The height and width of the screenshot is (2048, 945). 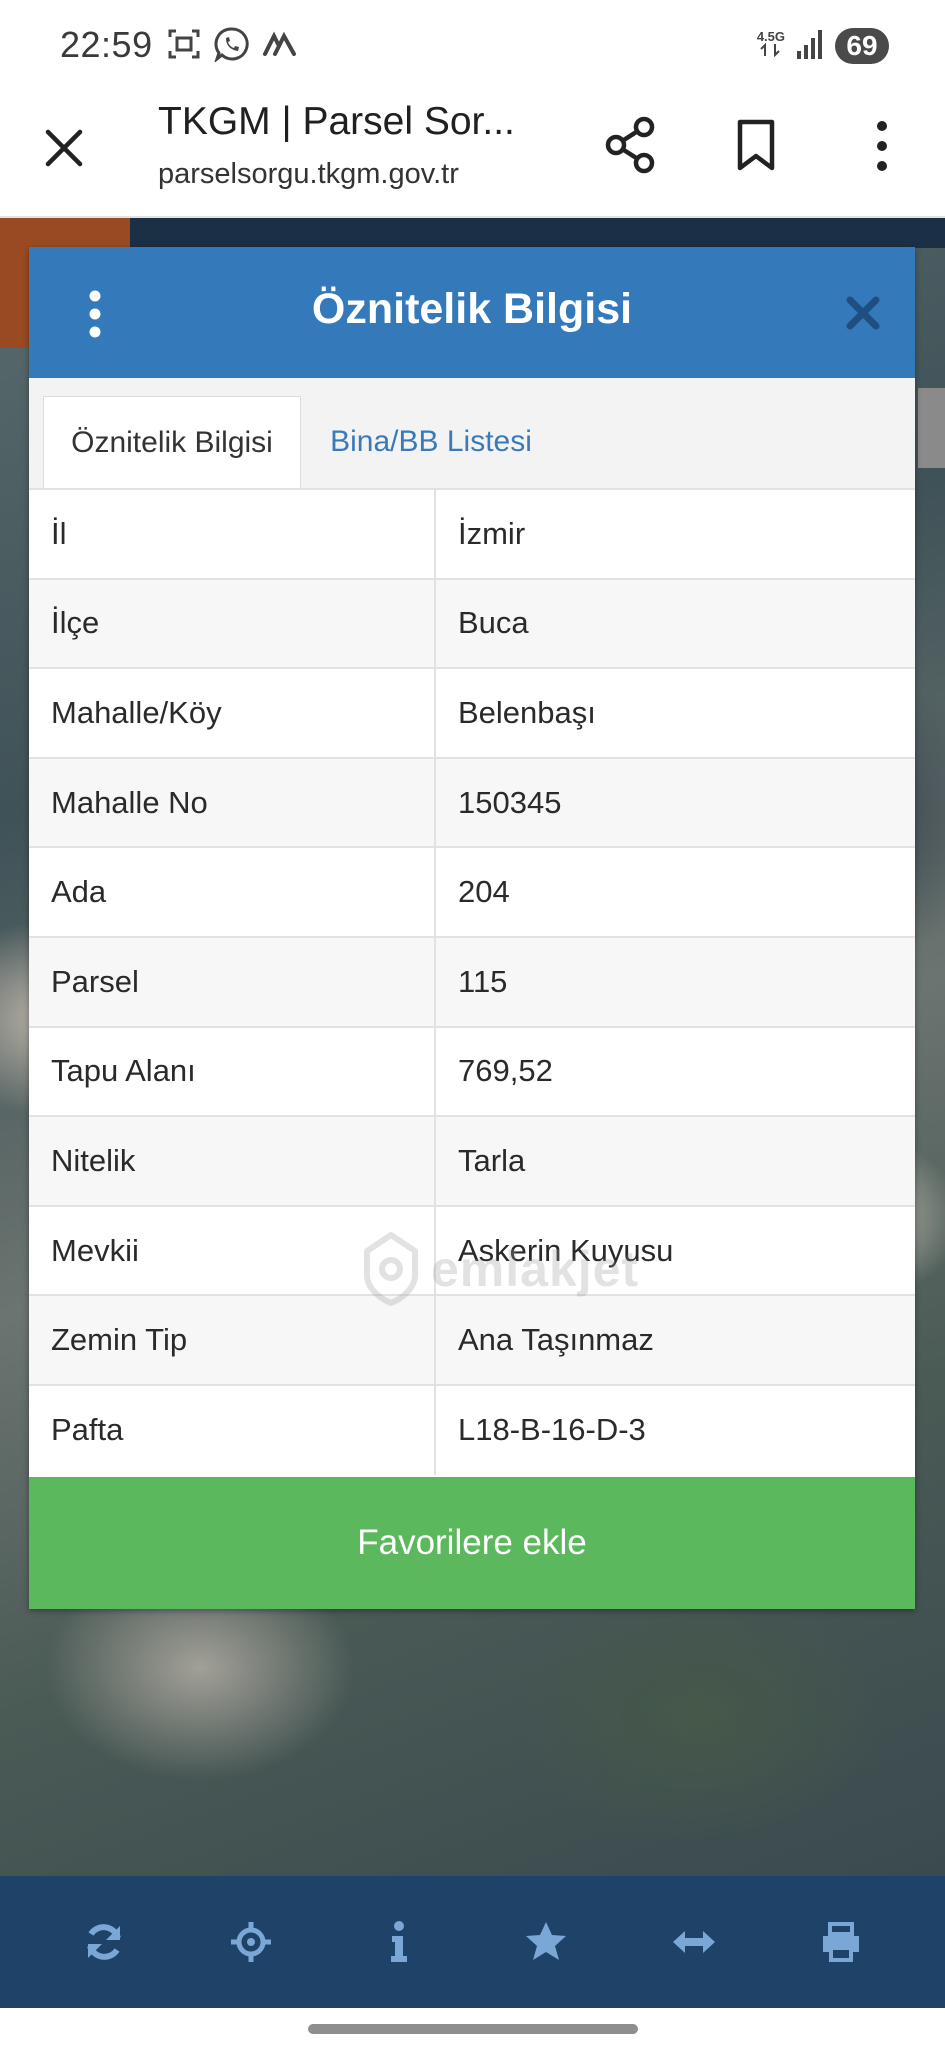 What do you see at coordinates (172, 442) in the screenshot?
I see `tab-attribute-info: Öznitelik Bilgisi` at bounding box center [172, 442].